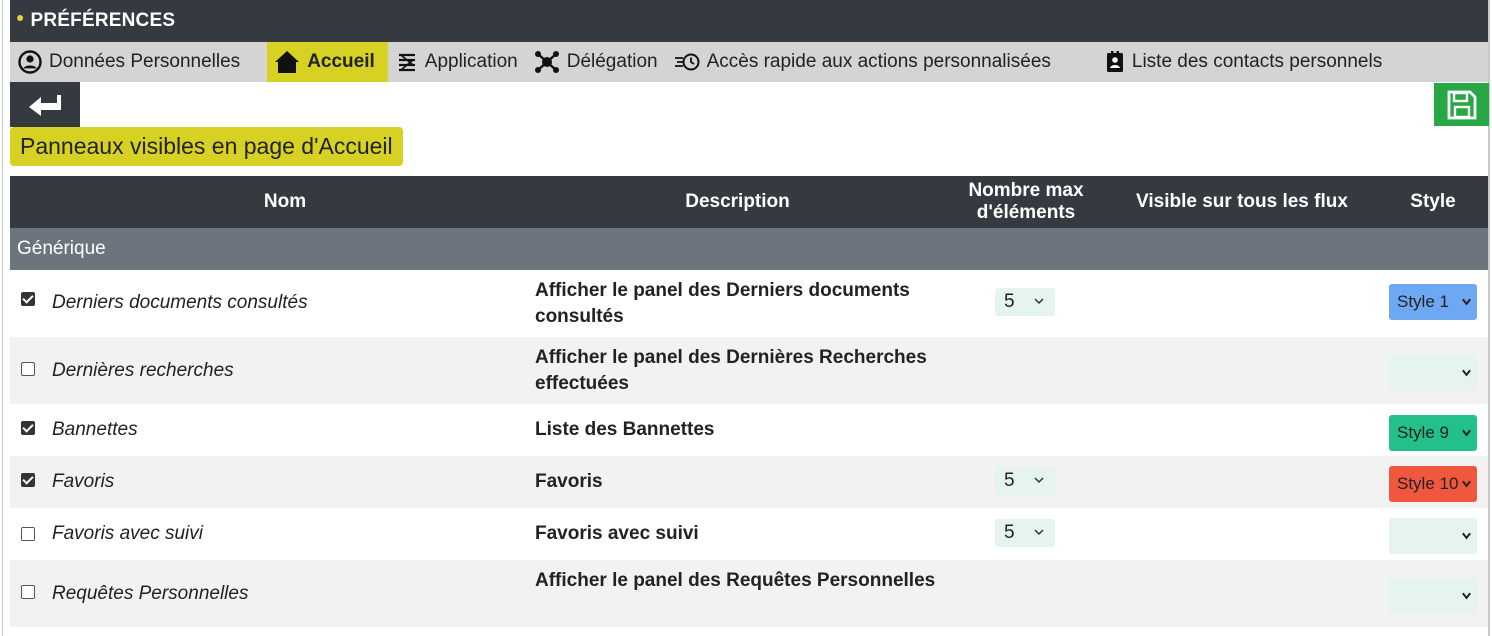  Describe the element at coordinates (687, 62) in the screenshot. I see `quick-actions-icon` at that location.